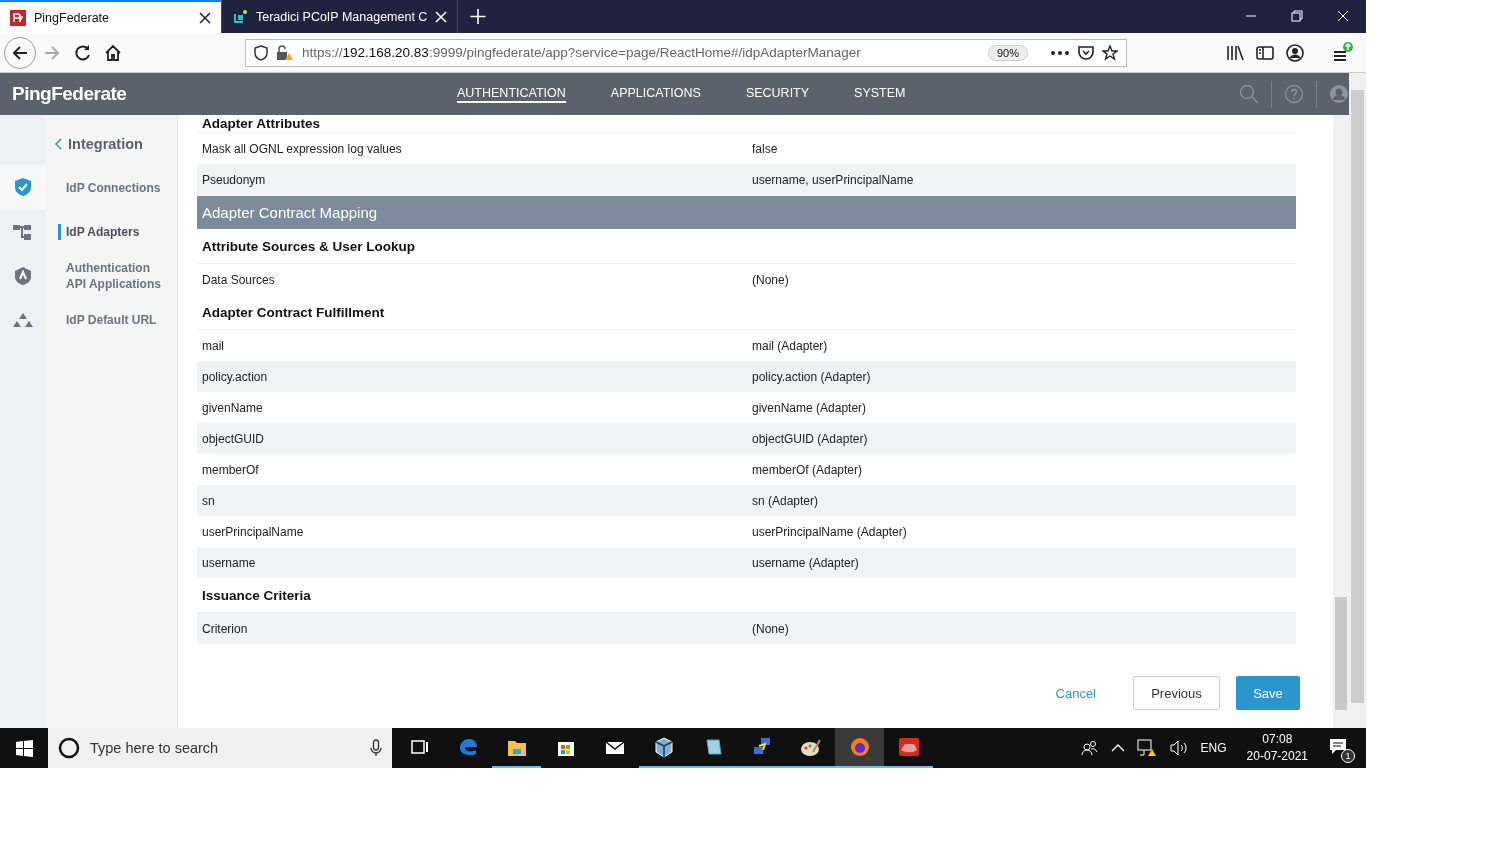 This screenshot has height=842, width=1500. Describe the element at coordinates (761, 746) in the screenshot. I see `network-icon` at that location.